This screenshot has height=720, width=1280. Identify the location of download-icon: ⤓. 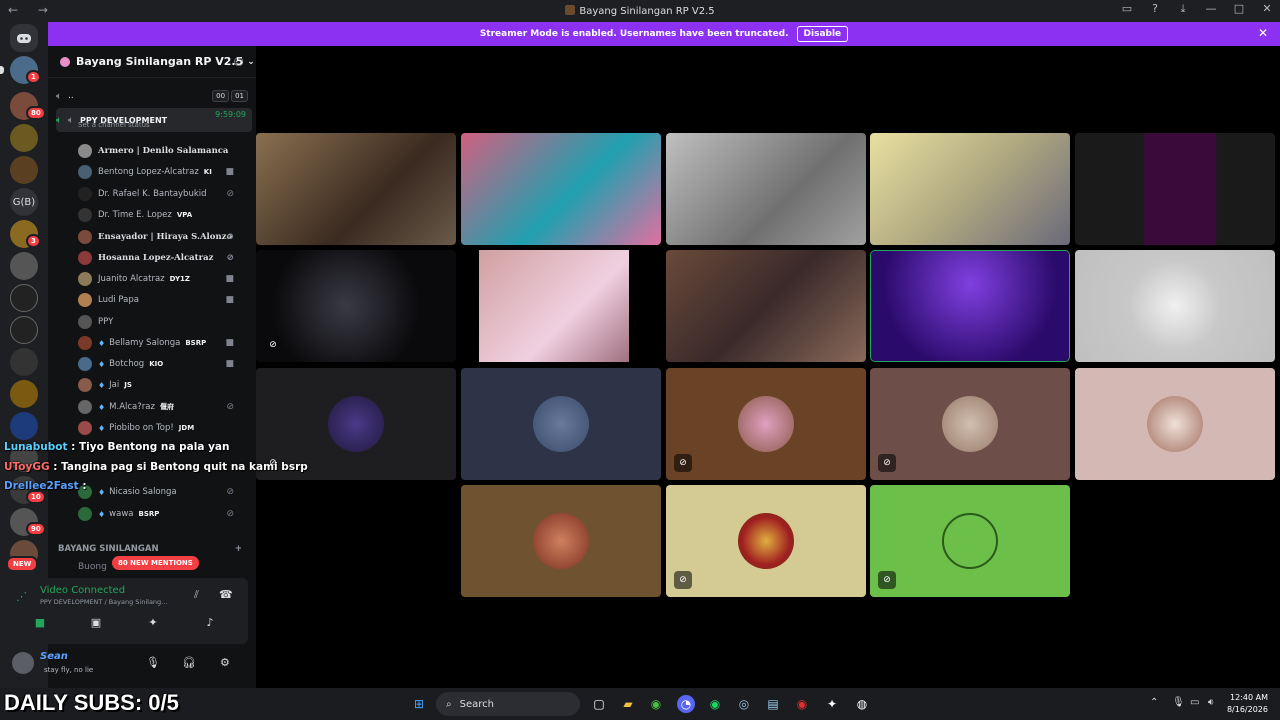
(1183, 9).